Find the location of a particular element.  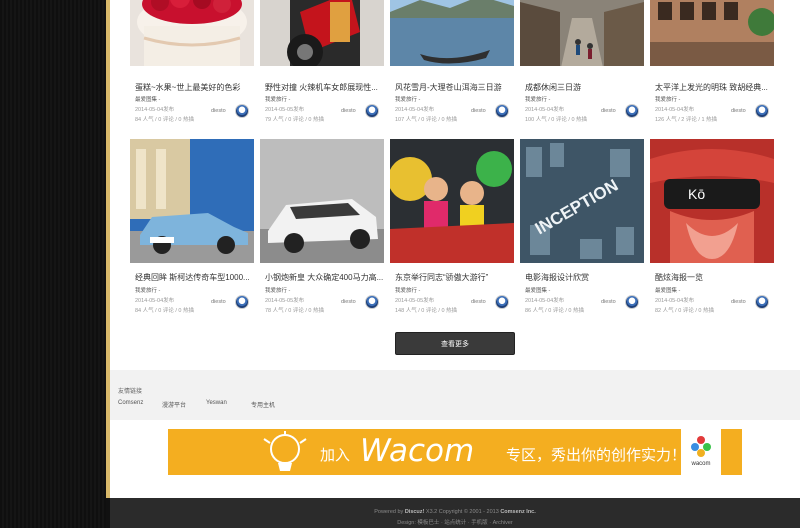

card-stats: 148 人气 / 0 评论 / 0 热描 is located at coordinates (426, 311).